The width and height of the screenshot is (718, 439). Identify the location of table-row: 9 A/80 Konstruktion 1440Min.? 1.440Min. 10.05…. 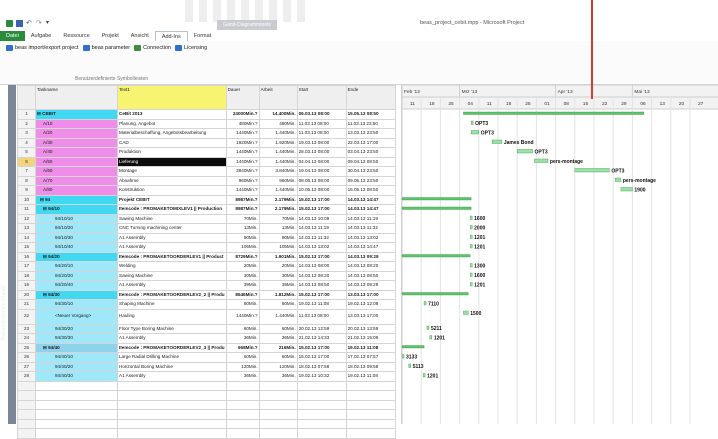
(206, 190).